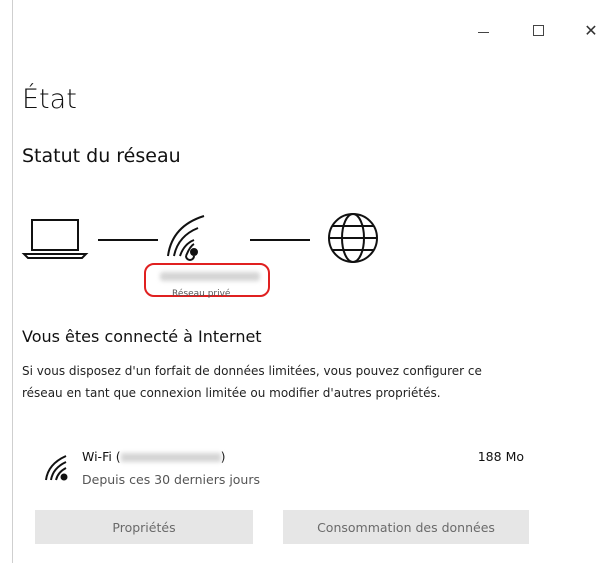 The image size is (610, 563). Describe the element at coordinates (142, 336) in the screenshot. I see `connection-status: Vous êtes connecté à Internet` at that location.